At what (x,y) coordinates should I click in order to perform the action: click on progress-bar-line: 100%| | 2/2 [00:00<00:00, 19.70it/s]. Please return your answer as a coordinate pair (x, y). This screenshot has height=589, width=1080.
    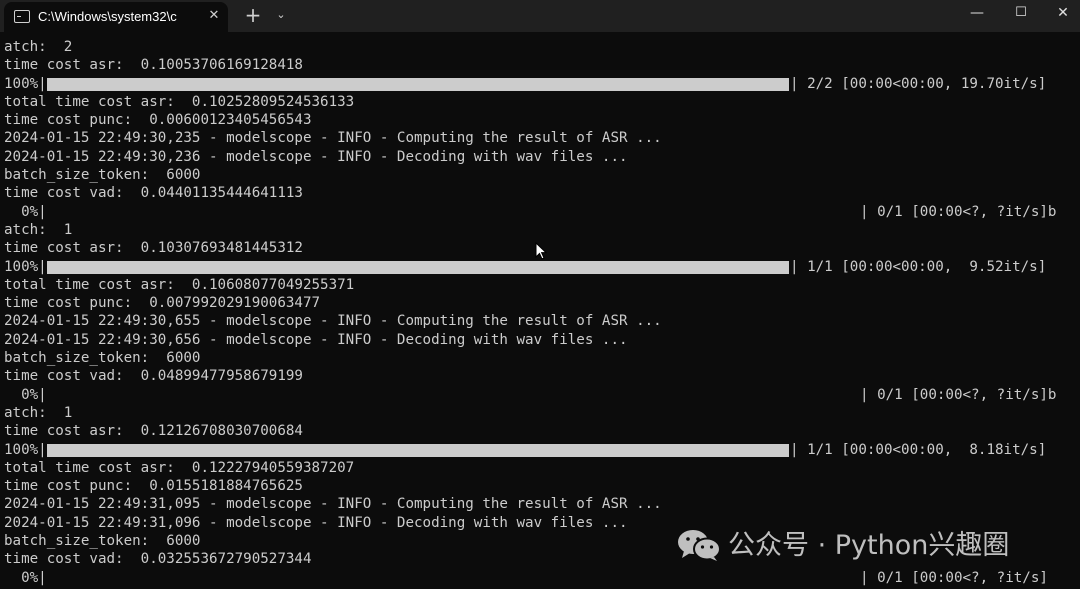
    Looking at the image, I should click on (540, 84).